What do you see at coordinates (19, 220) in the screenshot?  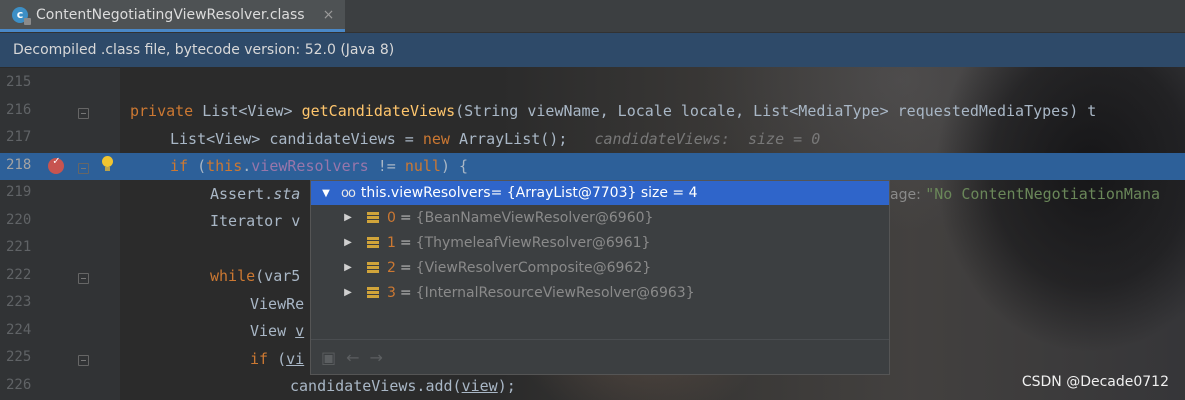 I see `line-number: 220` at bounding box center [19, 220].